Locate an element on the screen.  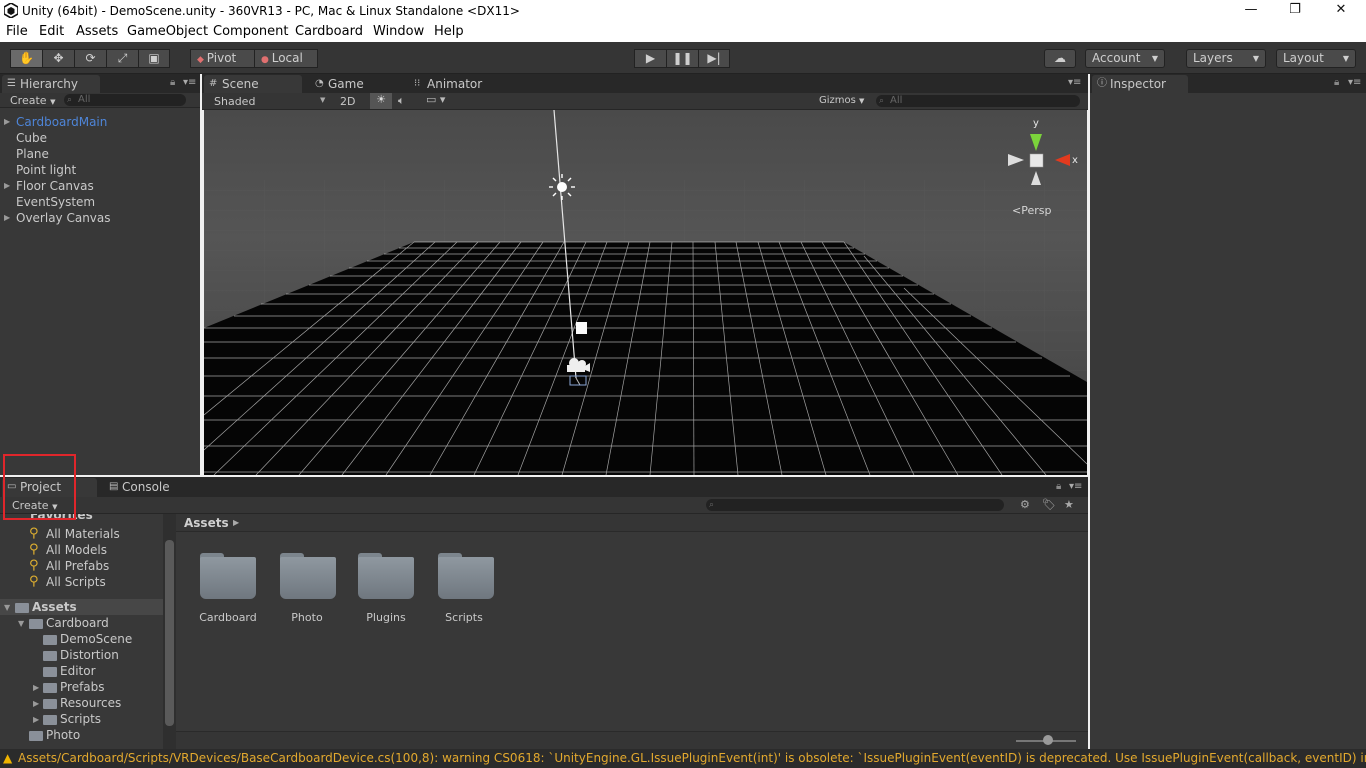
local-icon: ● is located at coordinates (266, 60).